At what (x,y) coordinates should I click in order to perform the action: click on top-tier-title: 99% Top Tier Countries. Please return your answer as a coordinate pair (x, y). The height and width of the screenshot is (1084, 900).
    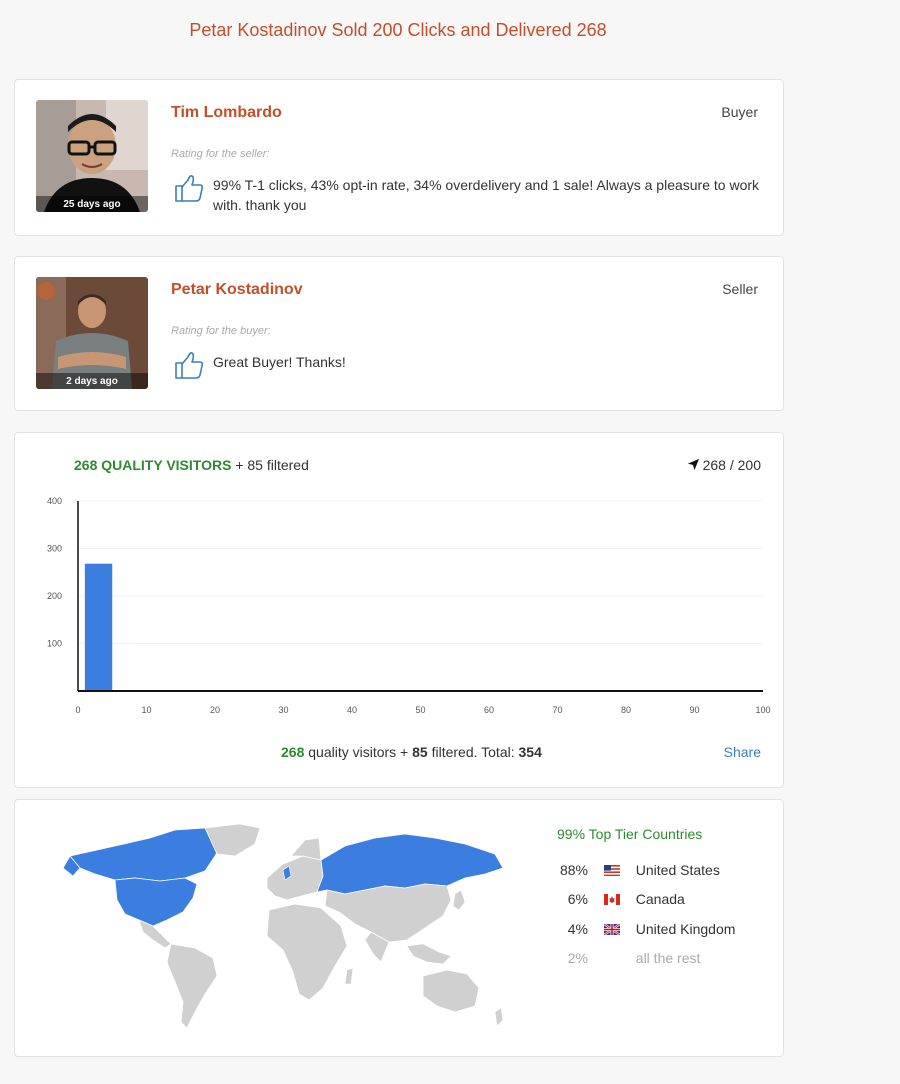
    Looking at the image, I should click on (630, 834).